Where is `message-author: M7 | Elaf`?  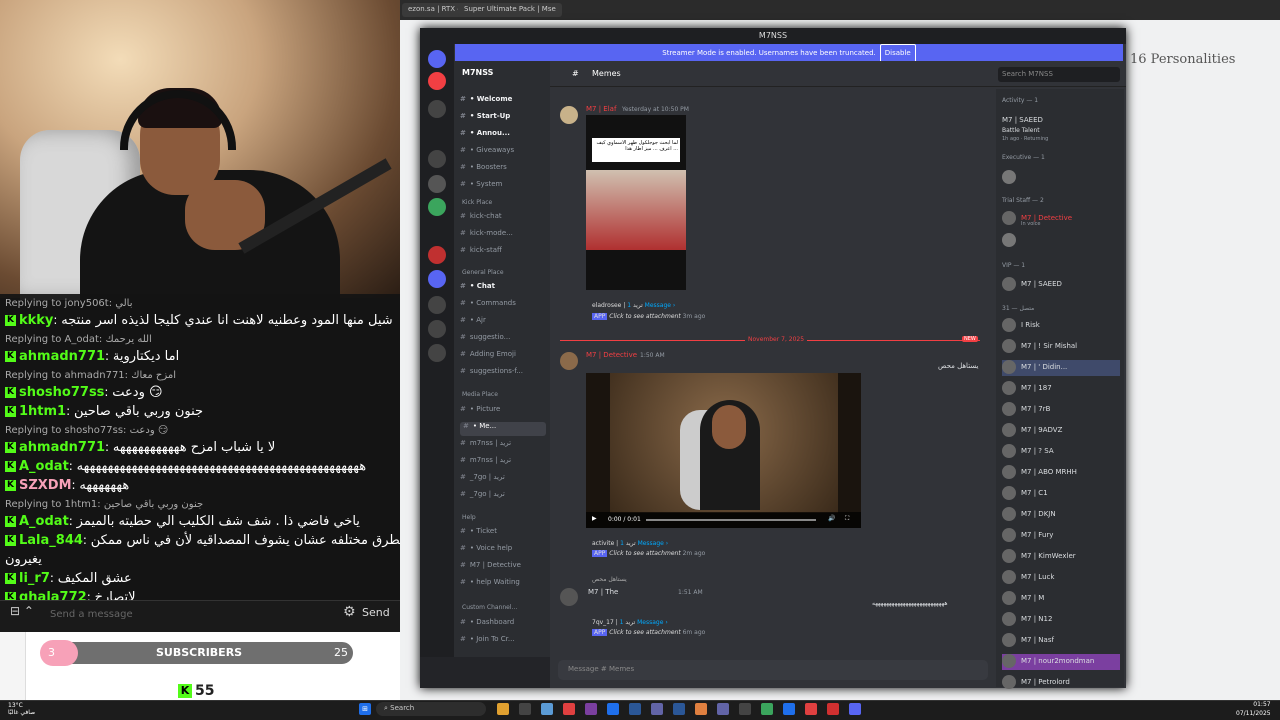 message-author: M7 | Elaf is located at coordinates (601, 109).